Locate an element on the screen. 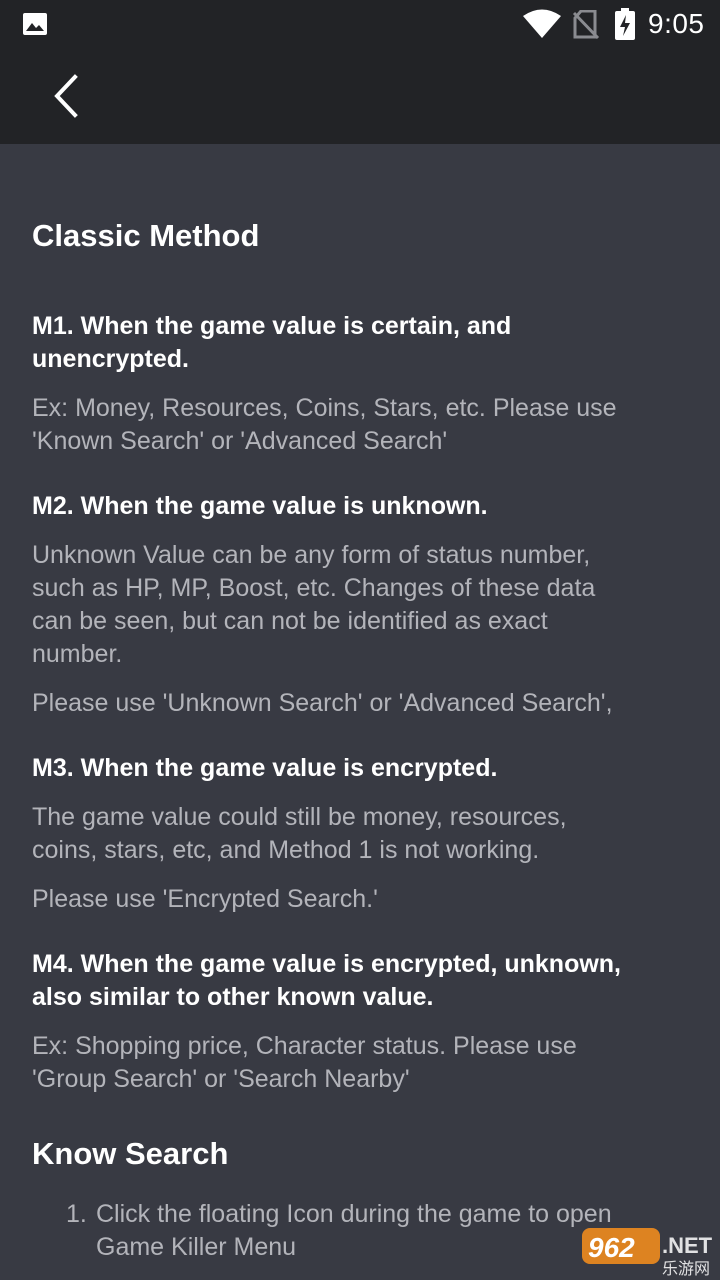 This screenshot has width=720, height=1280. step-number: 1. is located at coordinates (76, 1214).